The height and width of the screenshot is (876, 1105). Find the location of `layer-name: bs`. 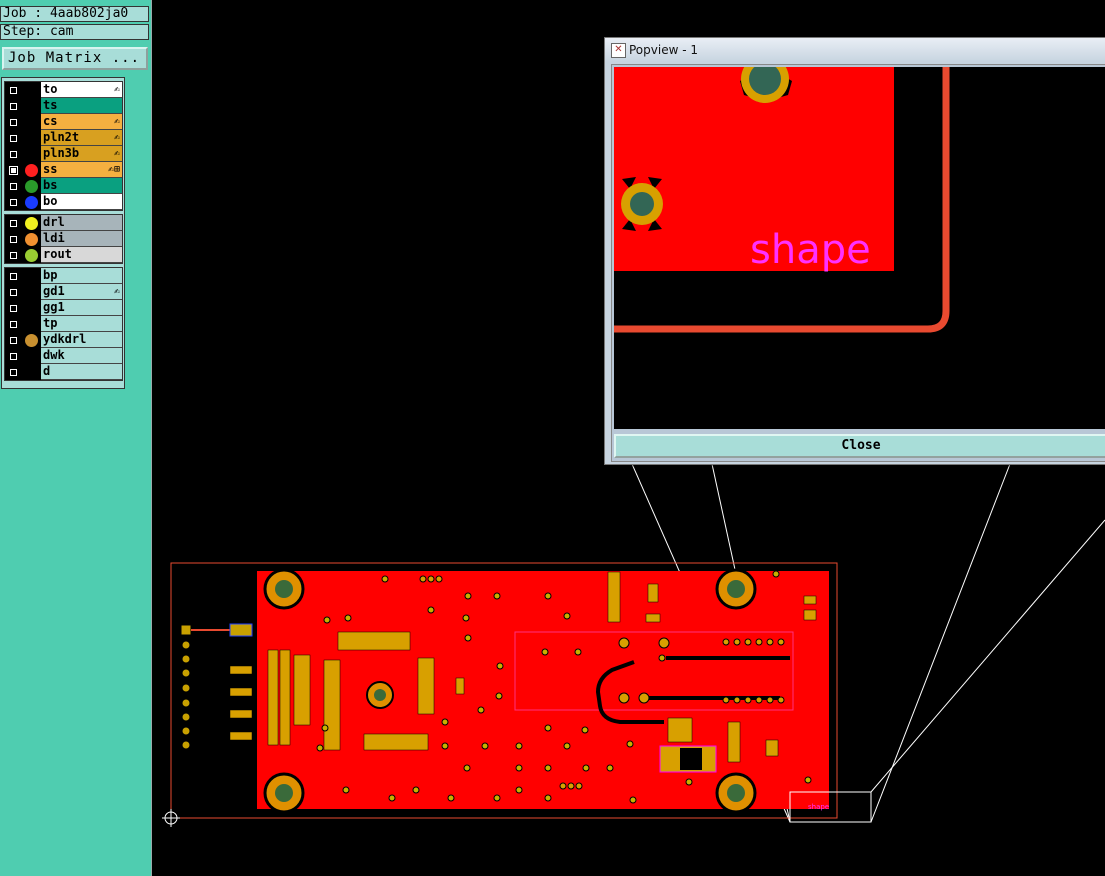

layer-name: bs is located at coordinates (81, 186).